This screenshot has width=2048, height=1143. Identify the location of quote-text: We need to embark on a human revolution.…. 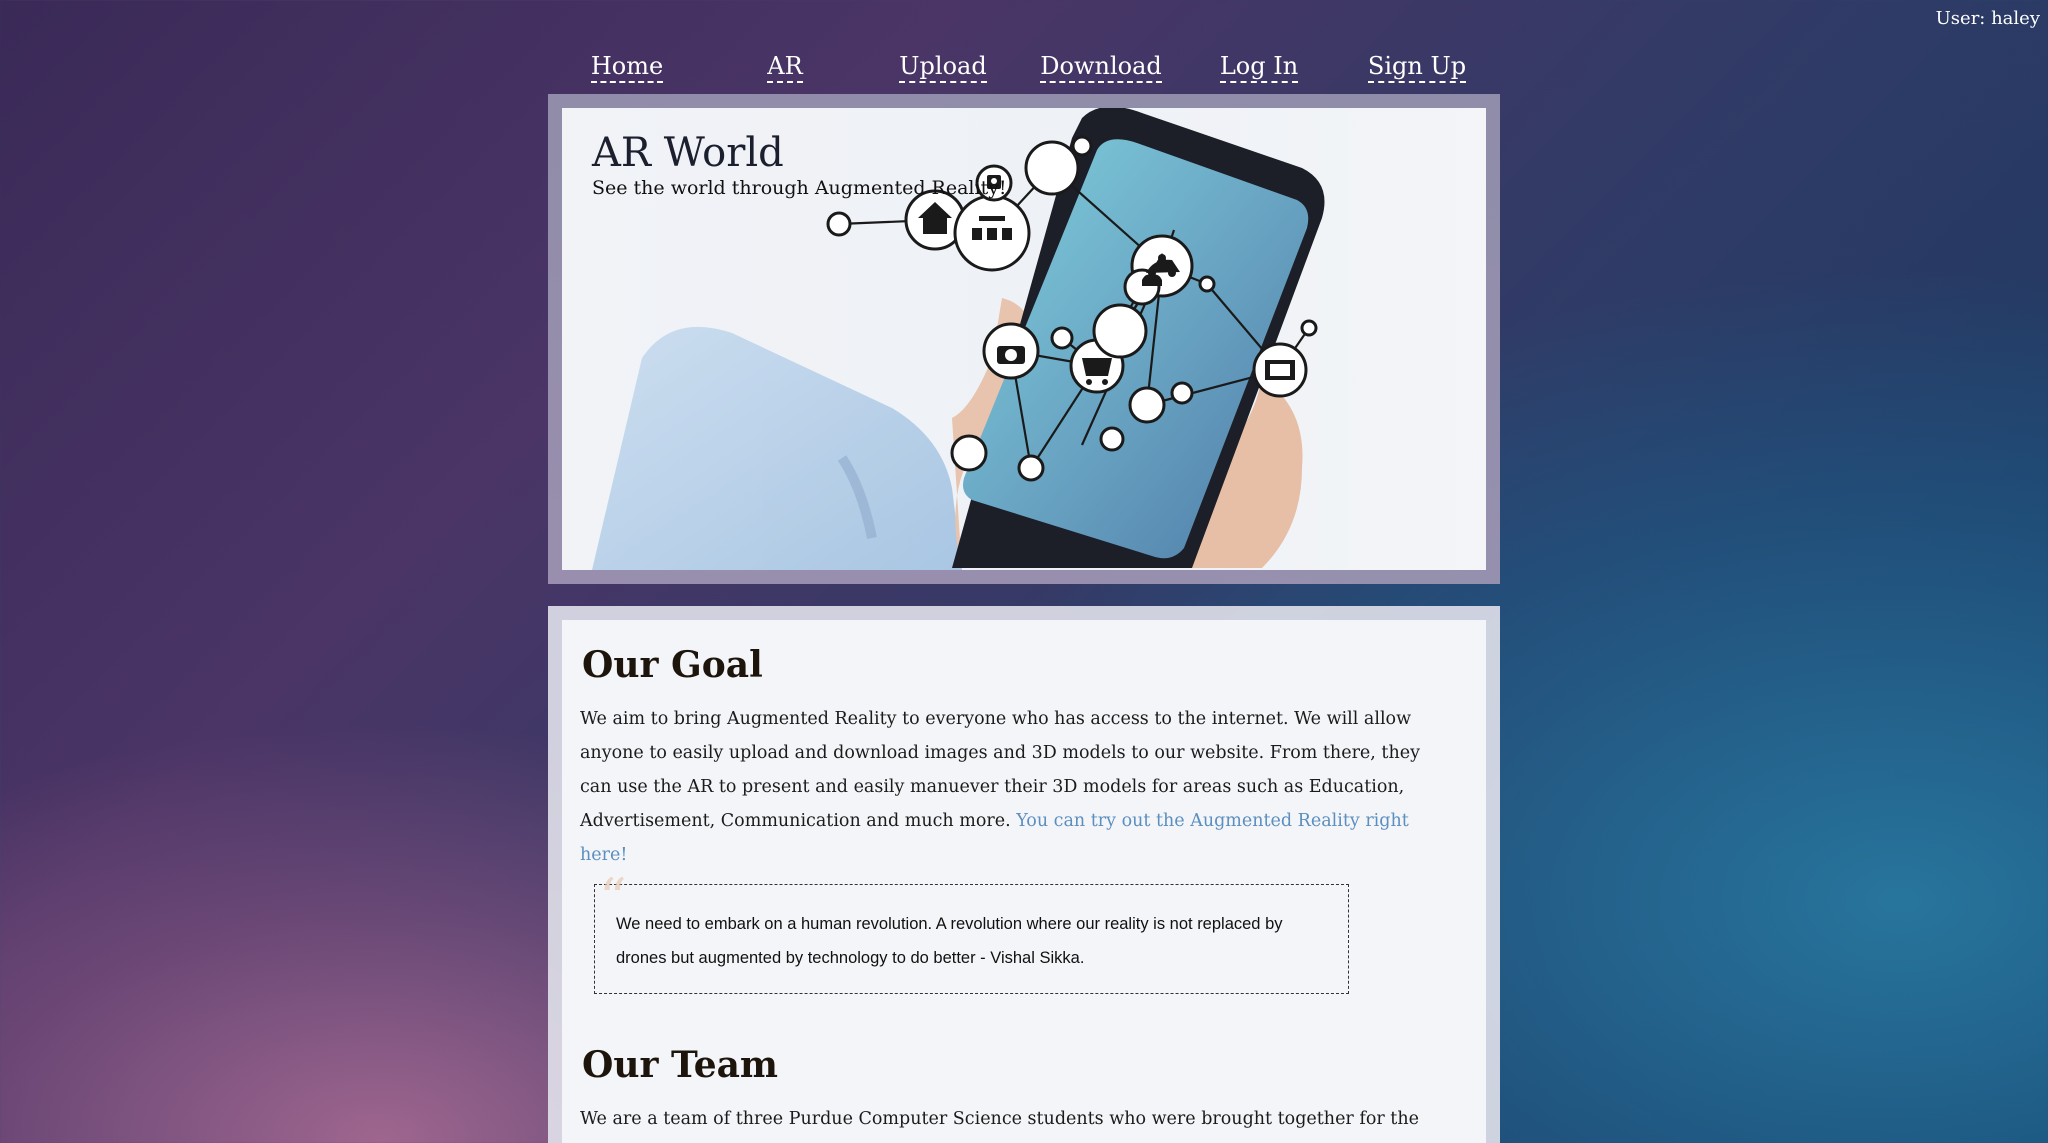
(949, 941).